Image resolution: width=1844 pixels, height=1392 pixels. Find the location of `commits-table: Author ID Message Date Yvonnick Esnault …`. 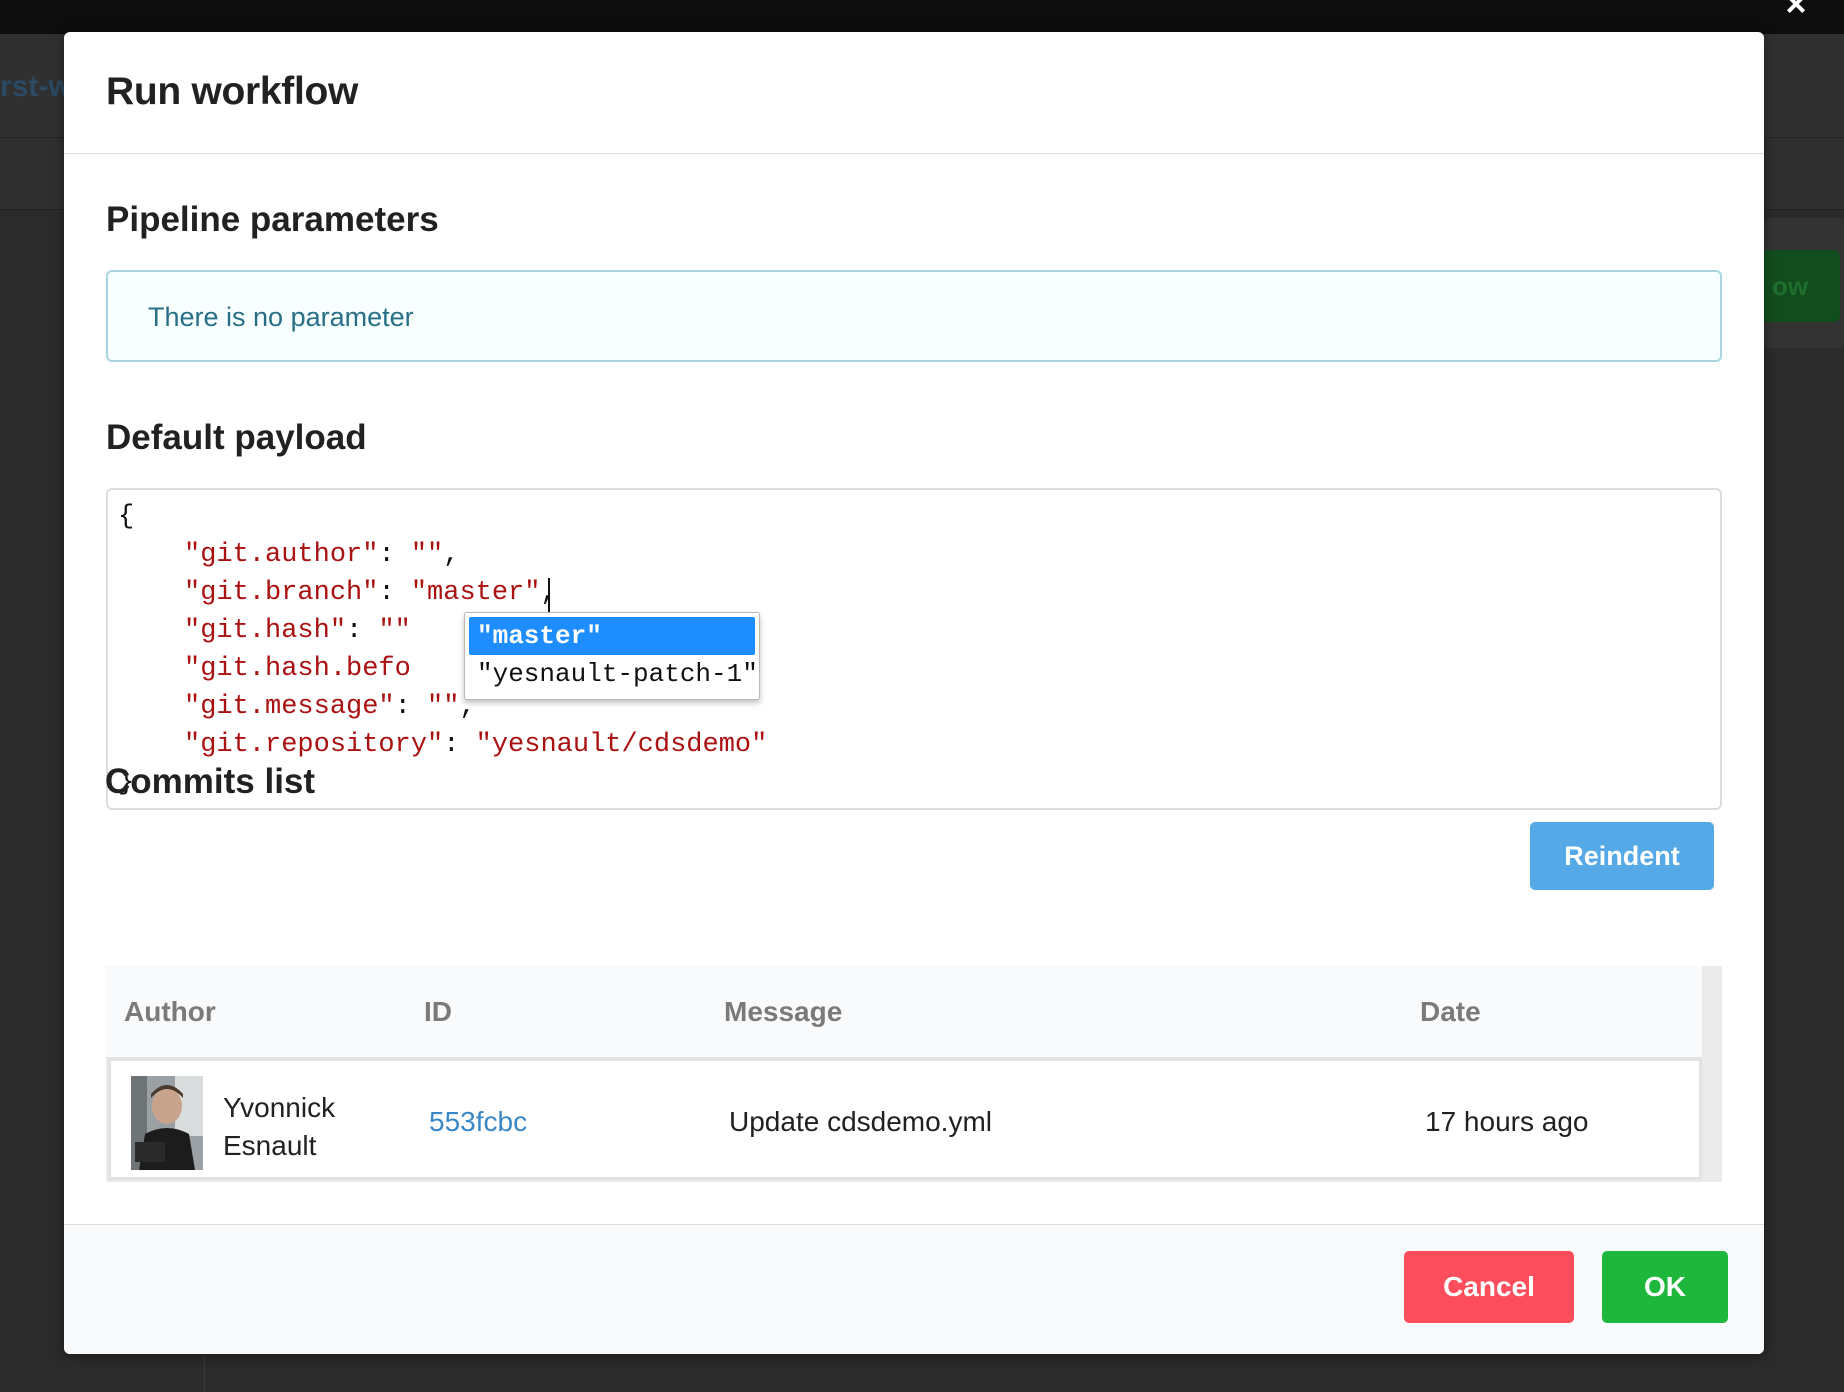

commits-table: Author ID Message Date Yvonnick Esnault … is located at coordinates (914, 1074).